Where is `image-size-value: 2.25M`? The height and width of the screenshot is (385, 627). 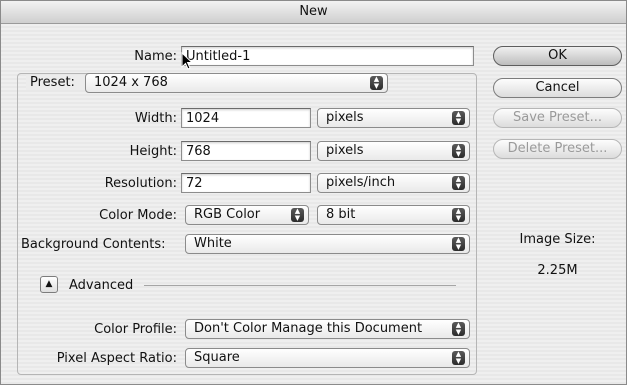 image-size-value: 2.25M is located at coordinates (557, 270).